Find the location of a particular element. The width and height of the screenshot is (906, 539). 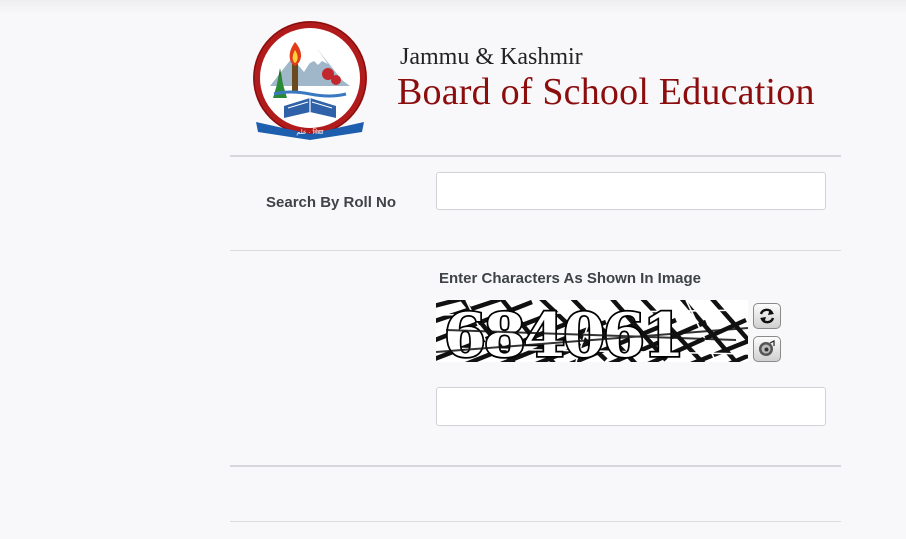

brand-subtitle: Jammu & Kashmir is located at coordinates (491, 57).